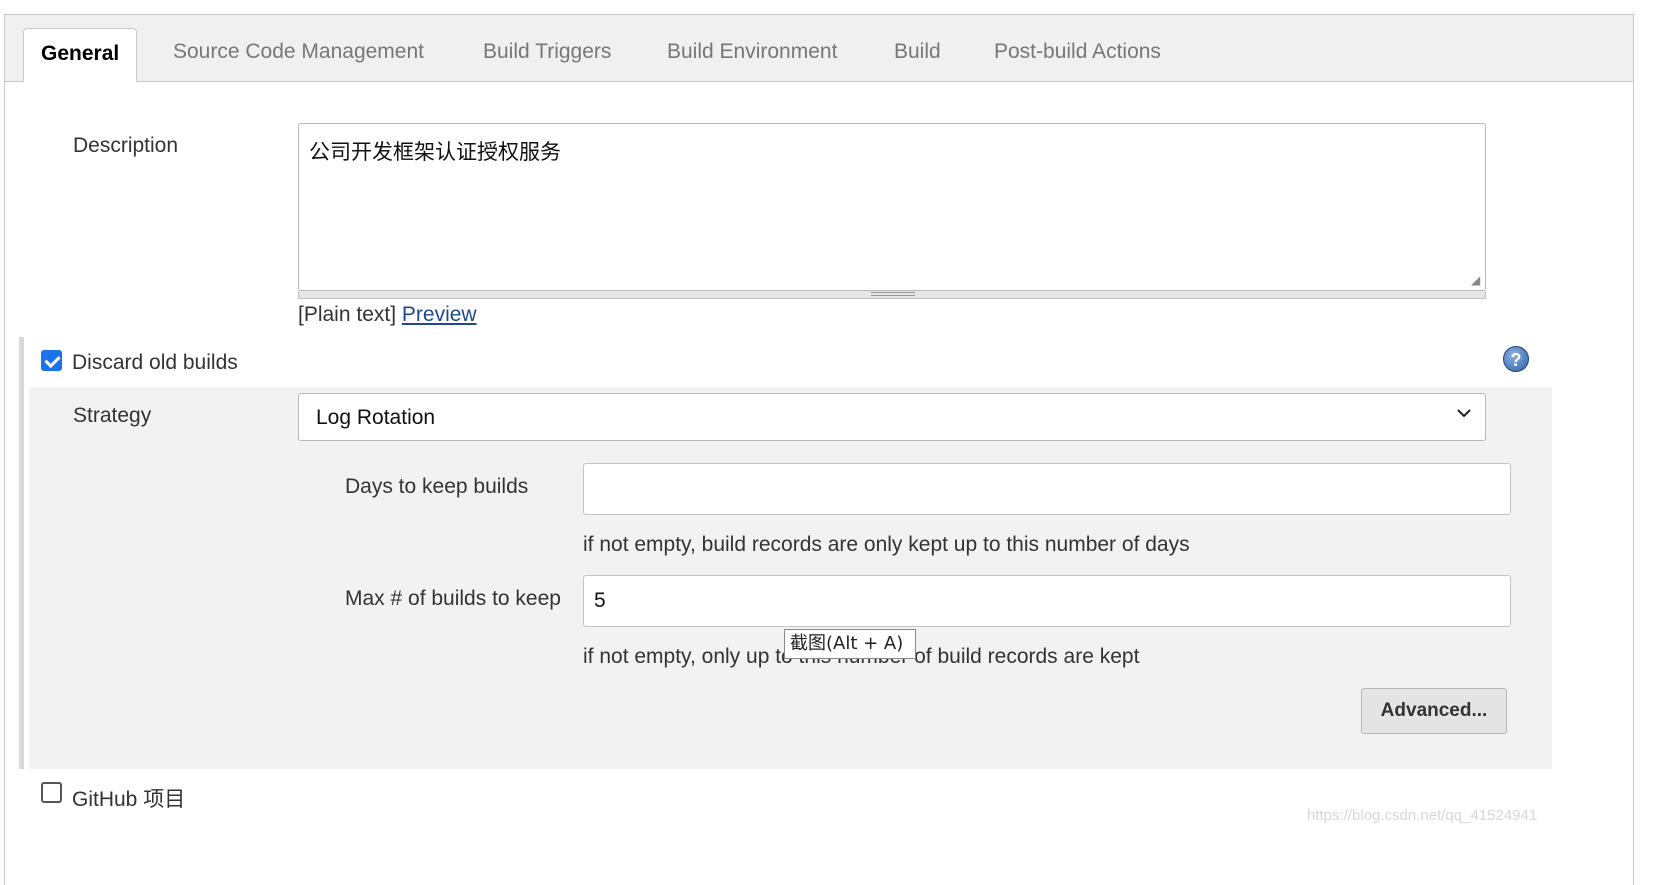 The height and width of the screenshot is (885, 1662). What do you see at coordinates (752, 52) in the screenshot?
I see `tab-build-environment: Build Environment` at bounding box center [752, 52].